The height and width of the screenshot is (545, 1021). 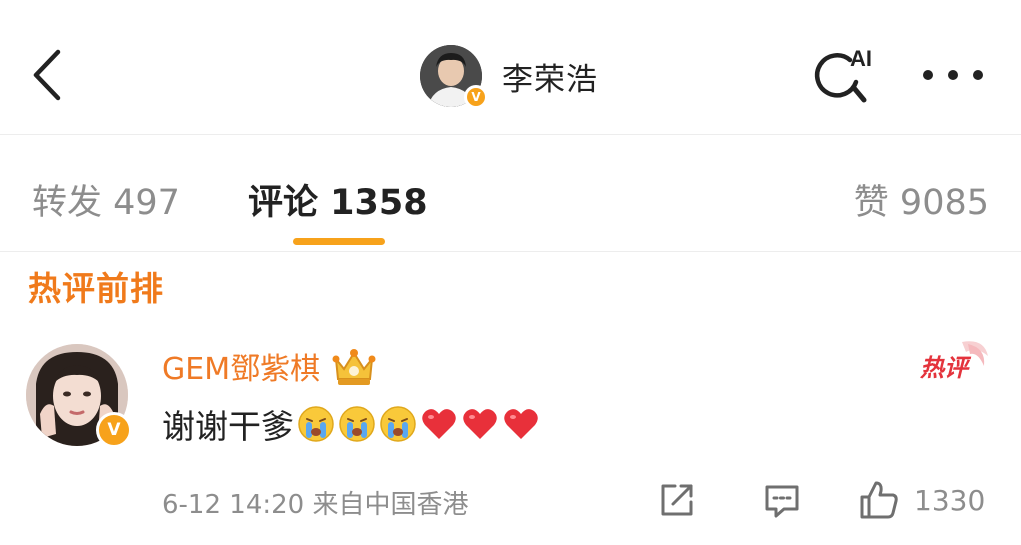 I want to click on hot-comment-badge: 热评, so click(x=954, y=362).